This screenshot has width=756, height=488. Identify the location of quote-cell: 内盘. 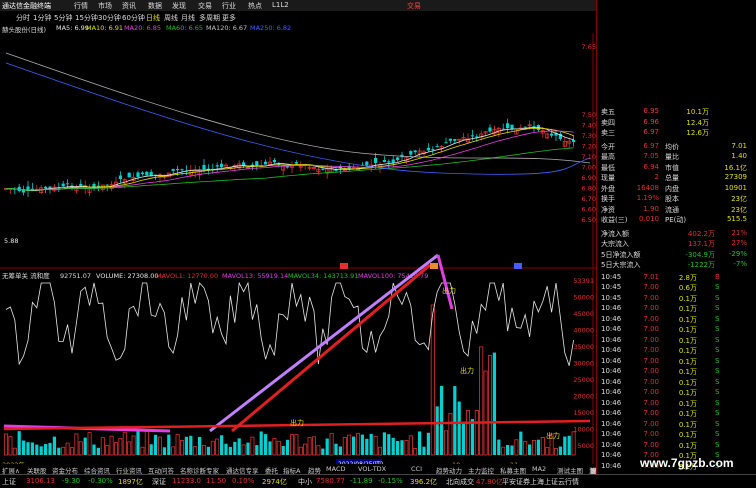
(672, 188).